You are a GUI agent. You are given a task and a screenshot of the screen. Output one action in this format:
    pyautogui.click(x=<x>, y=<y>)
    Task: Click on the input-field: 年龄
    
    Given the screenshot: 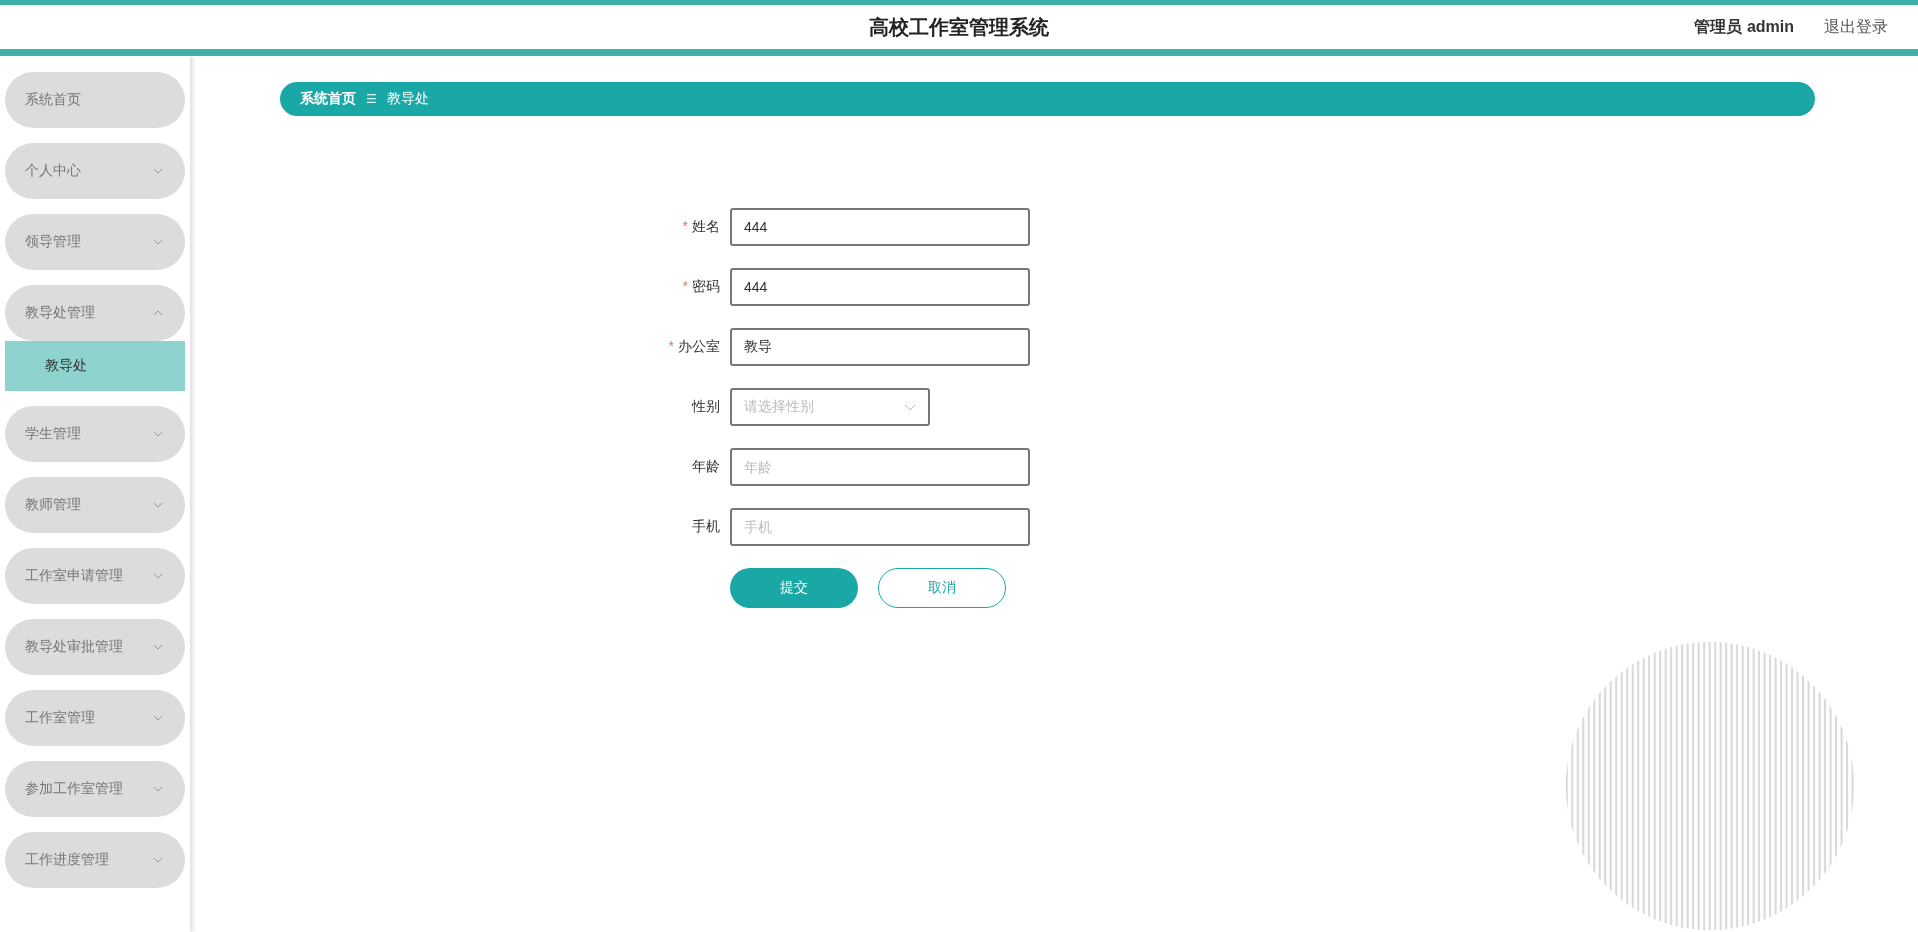 What is the action you would take?
    pyautogui.click(x=880, y=467)
    